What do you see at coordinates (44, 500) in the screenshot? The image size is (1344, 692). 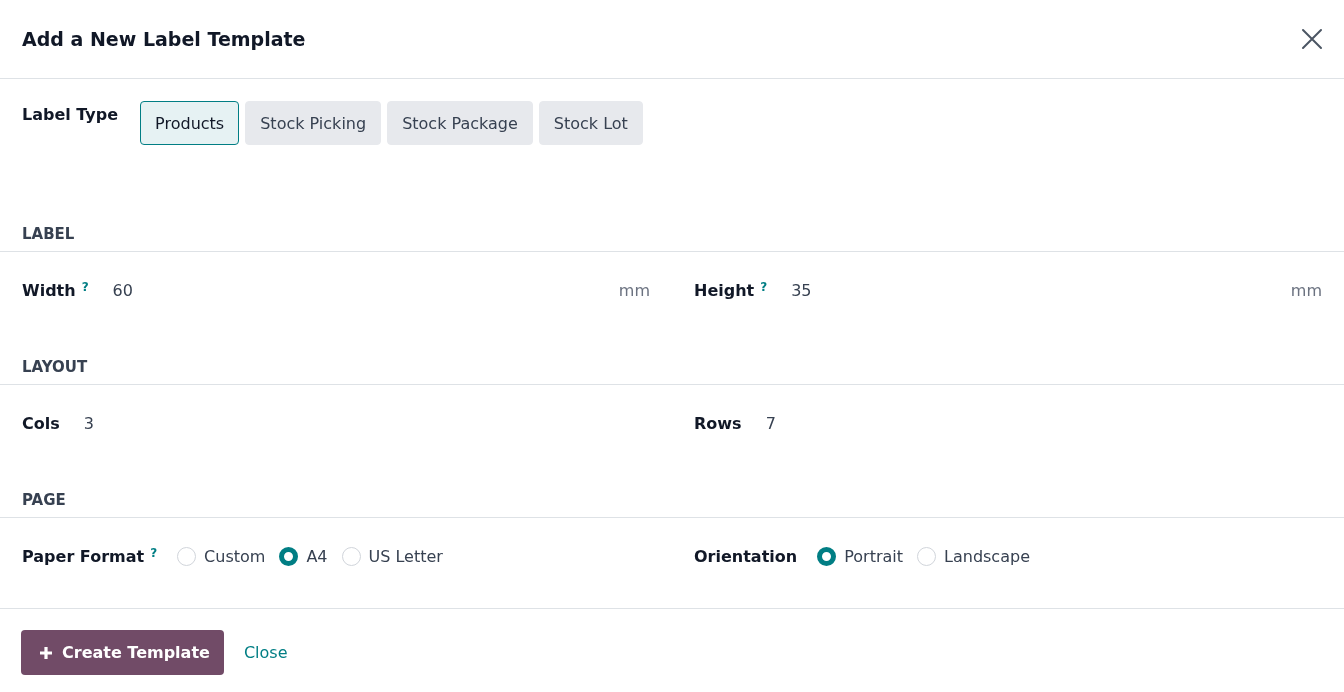 I see `section-title: PAGE` at bounding box center [44, 500].